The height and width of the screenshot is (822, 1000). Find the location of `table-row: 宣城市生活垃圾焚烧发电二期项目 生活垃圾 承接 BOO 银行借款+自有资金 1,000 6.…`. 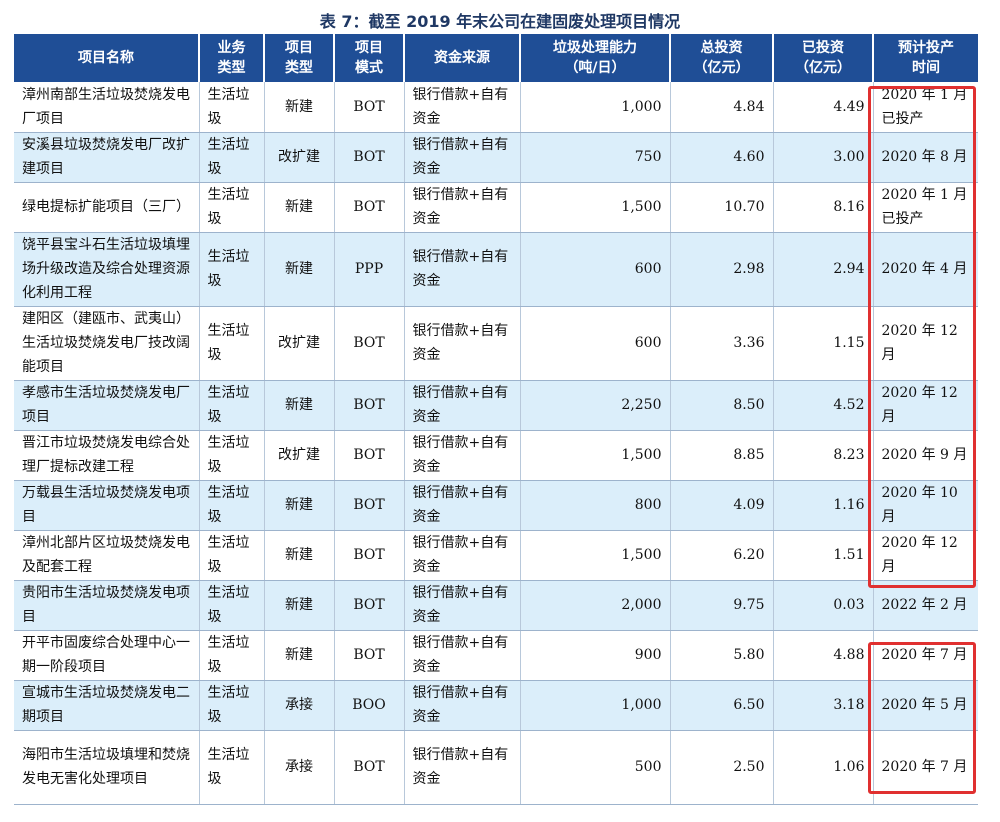

table-row: 宣城市生活垃圾焚烧发电二期项目 生活垃圾 承接 BOO 银行借款+自有资金 1,000 6.… is located at coordinates (496, 705).